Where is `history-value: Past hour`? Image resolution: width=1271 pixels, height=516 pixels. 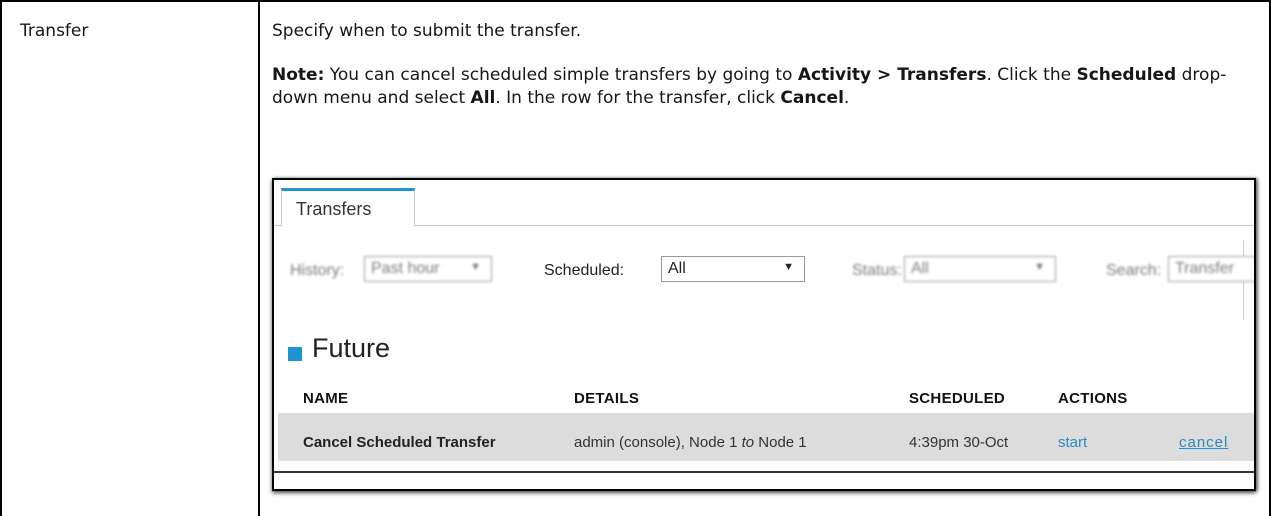 history-value: Past hour is located at coordinates (405, 268).